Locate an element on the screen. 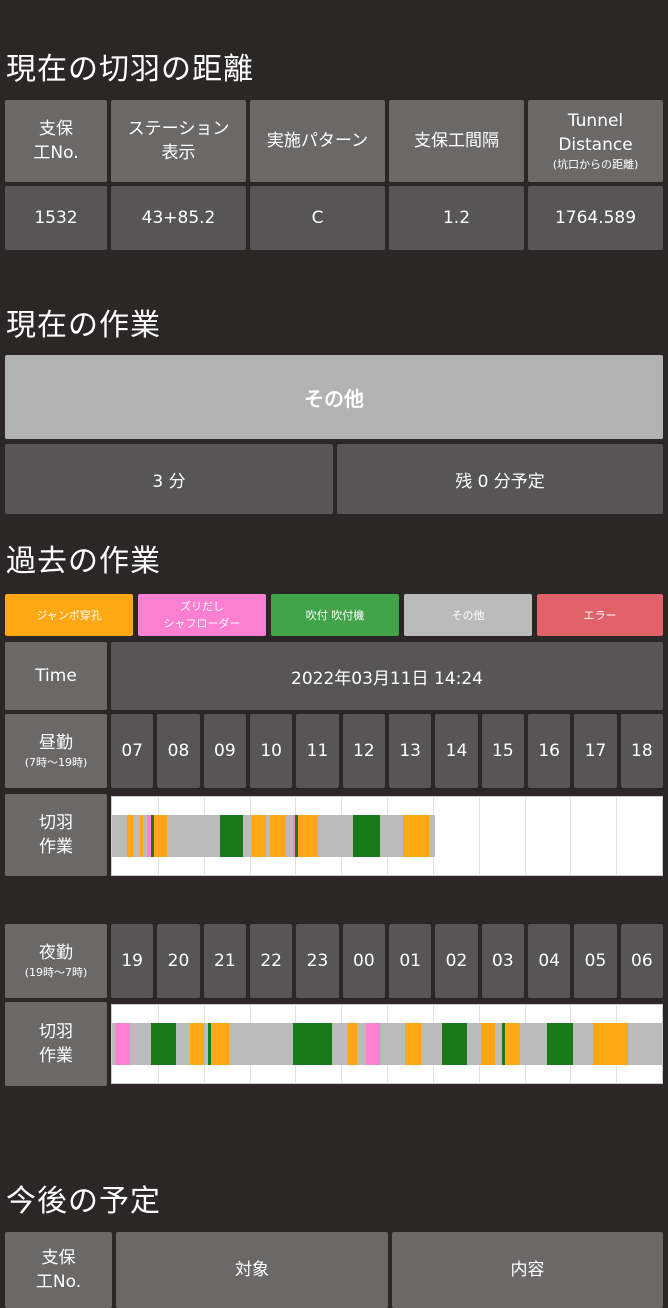  night-shift-name: 夜勤 is located at coordinates (56, 953).